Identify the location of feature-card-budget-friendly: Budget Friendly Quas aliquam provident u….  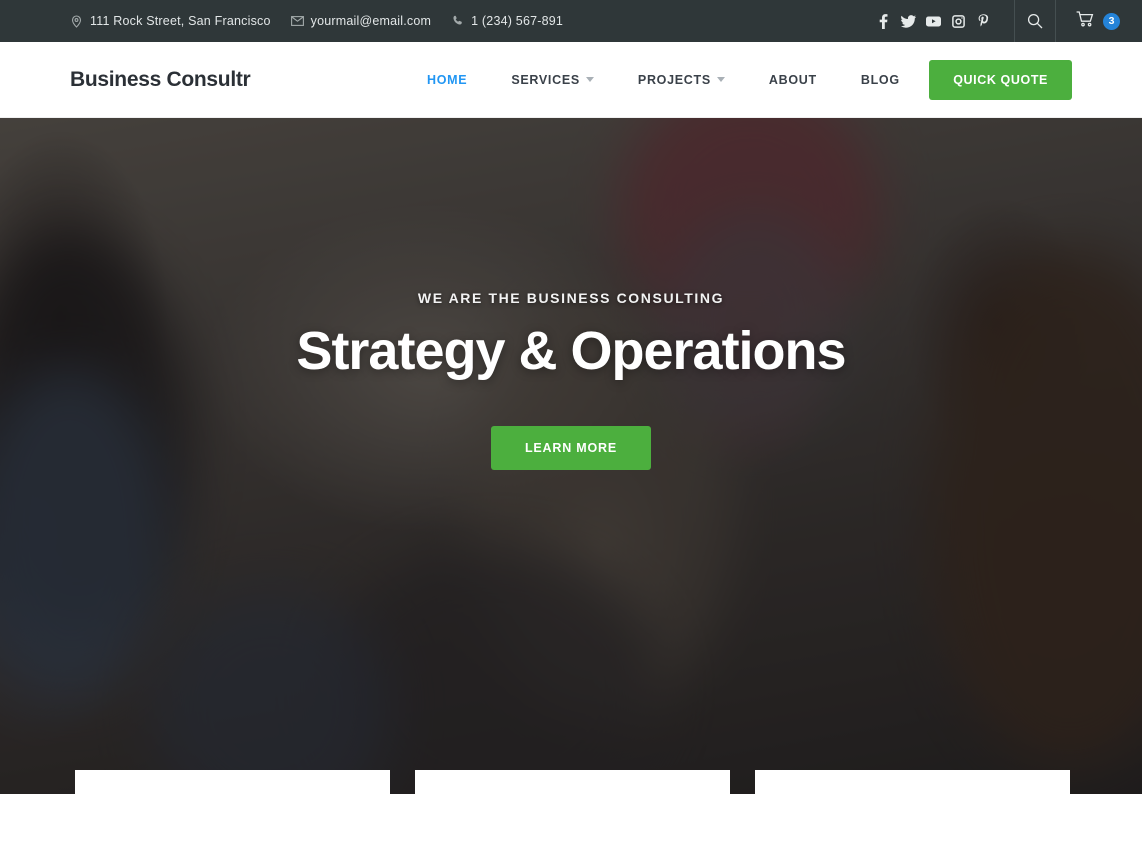
(912, 782).